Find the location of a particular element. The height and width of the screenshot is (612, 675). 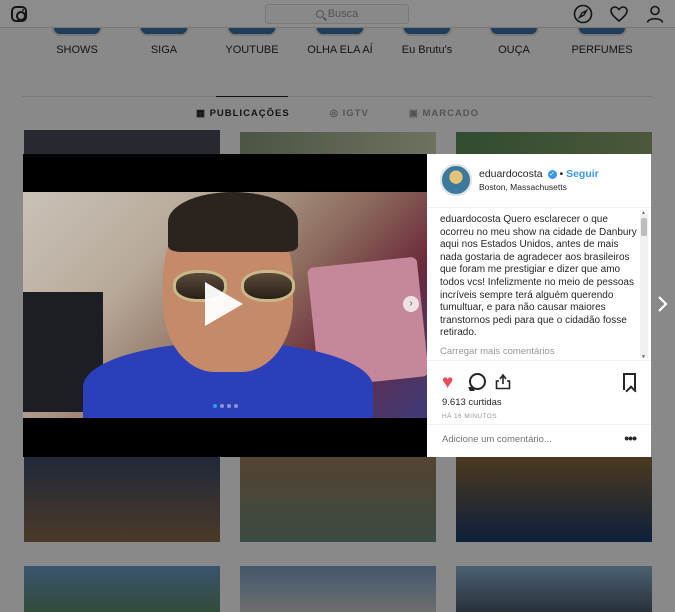

carousel-dots is located at coordinates (225, 406).